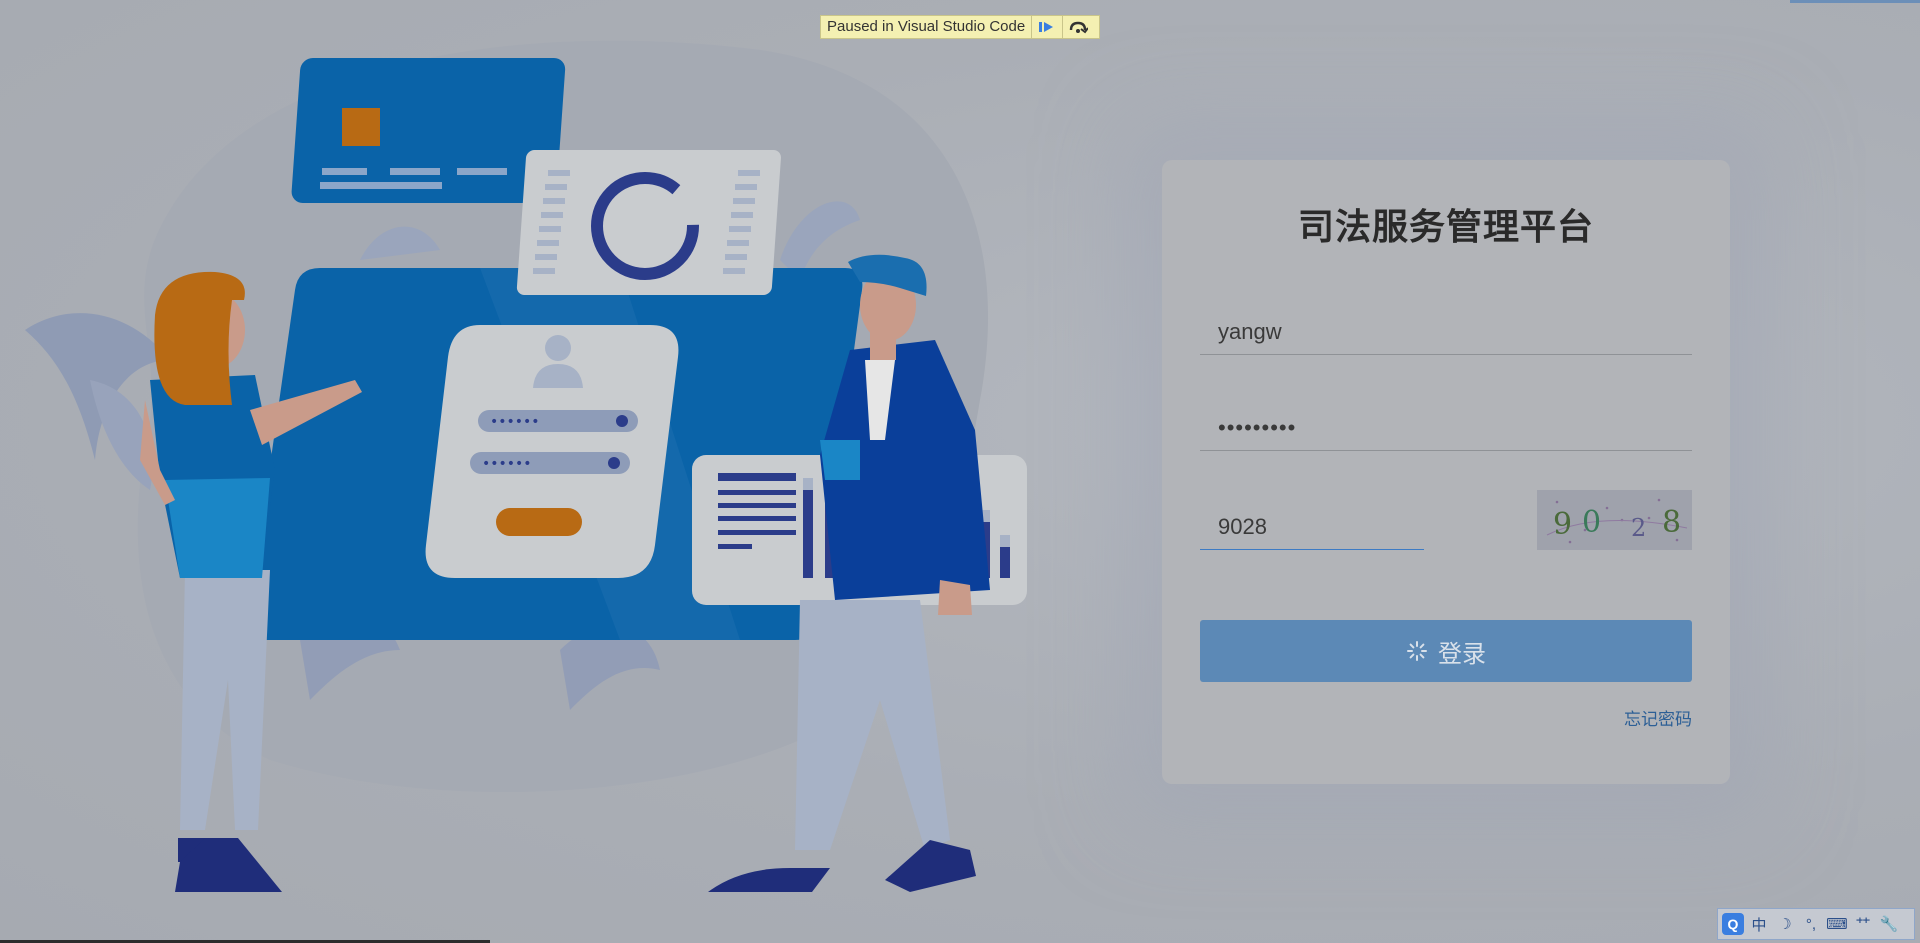  What do you see at coordinates (1889, 924) in the screenshot?
I see `ime-settings-wrench-icon: 🔧` at bounding box center [1889, 924].